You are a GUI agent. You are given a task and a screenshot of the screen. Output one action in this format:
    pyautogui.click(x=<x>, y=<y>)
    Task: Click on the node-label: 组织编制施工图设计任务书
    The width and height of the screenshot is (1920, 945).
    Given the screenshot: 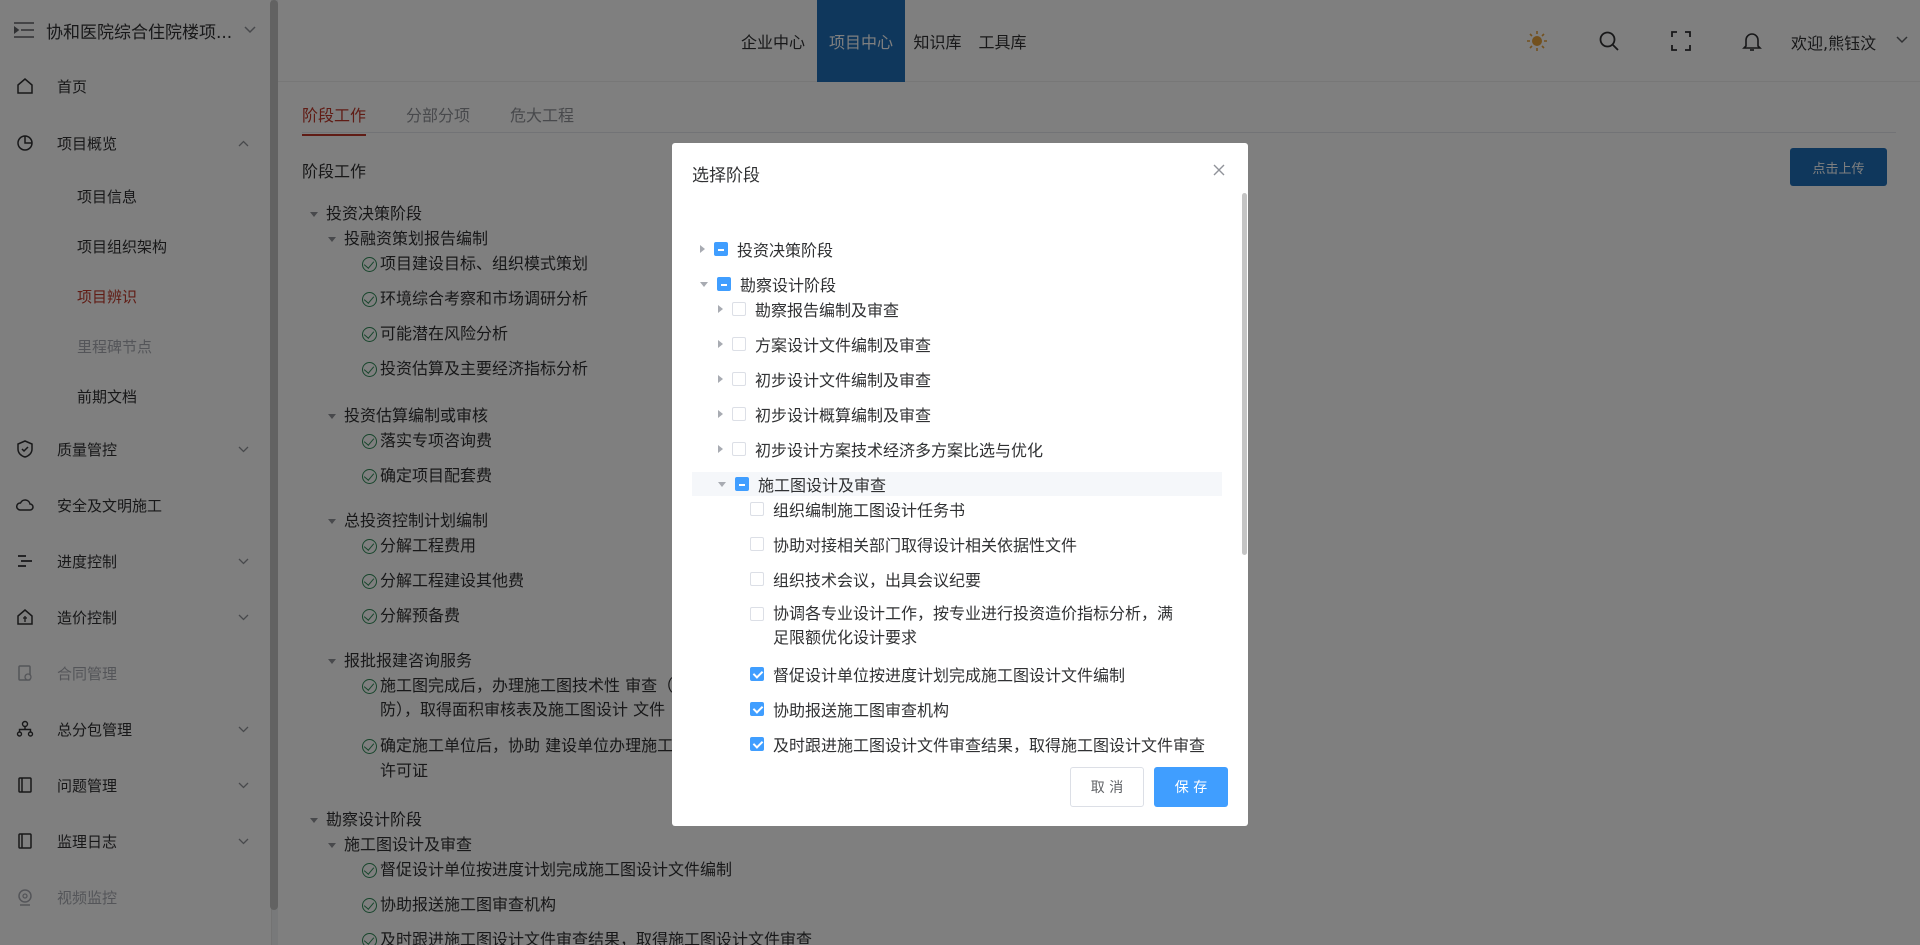 What is the action you would take?
    pyautogui.click(x=869, y=510)
    